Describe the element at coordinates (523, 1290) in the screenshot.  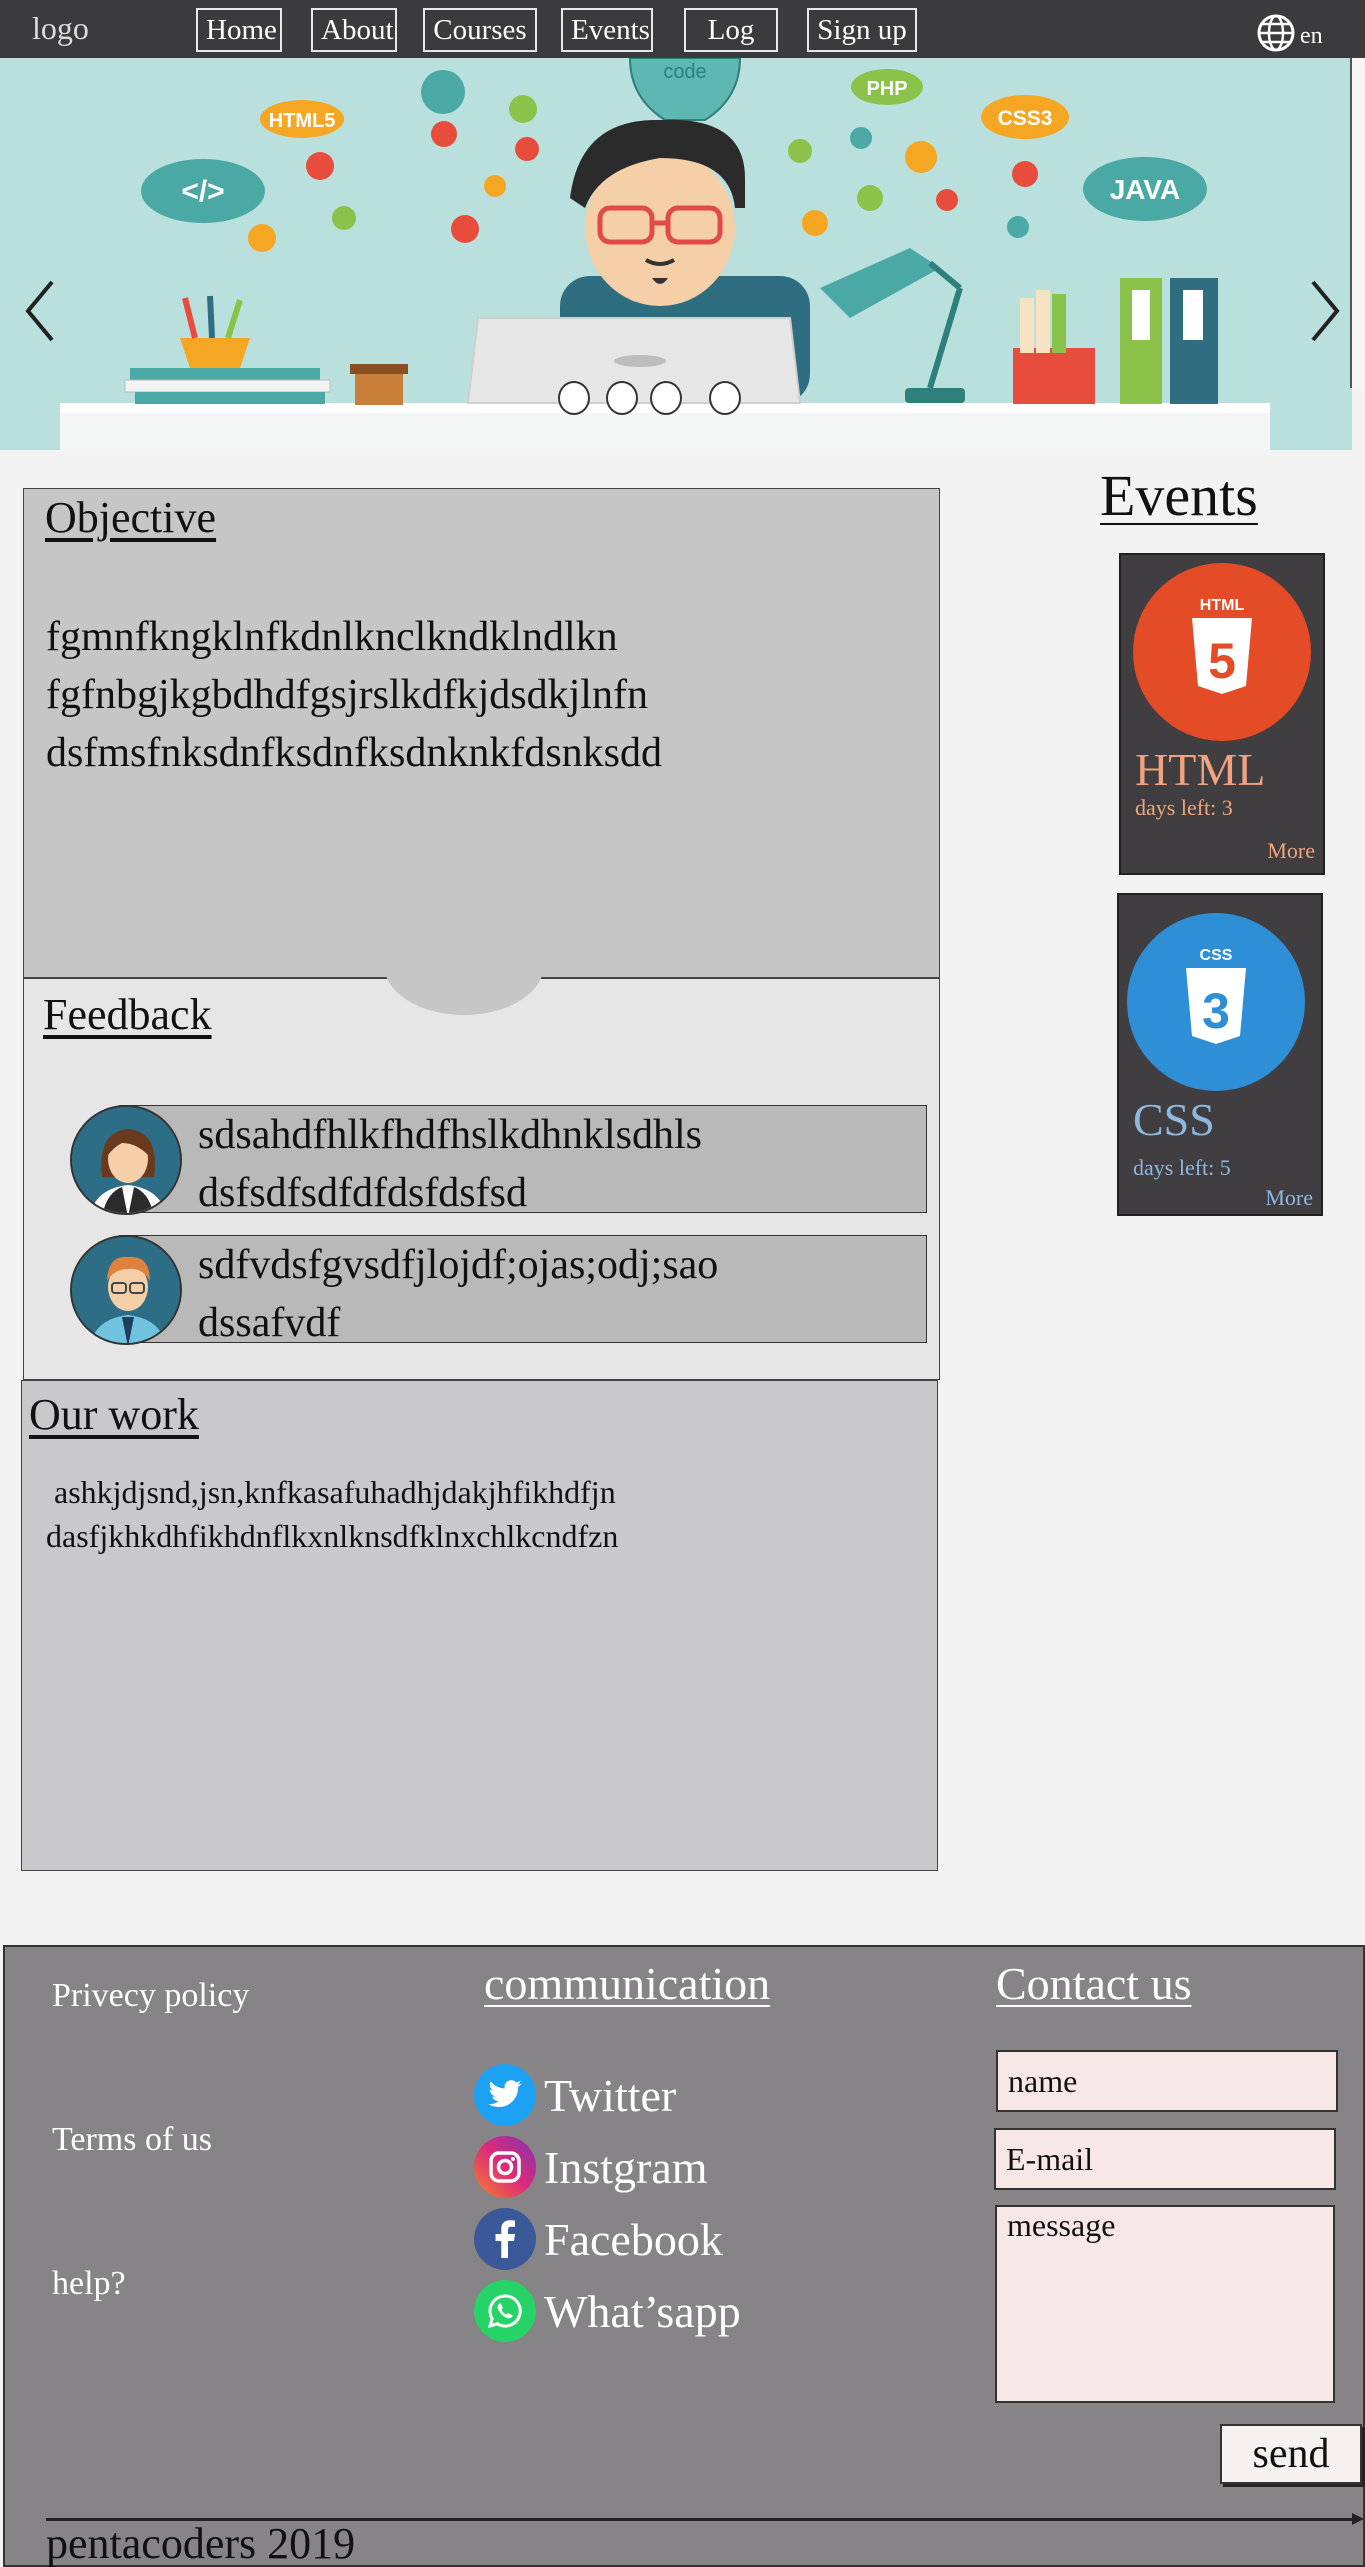
I see `feedback-item: sdfvdsfgvsdfjlojdf;ojas;odj;sao dssafvdf` at that location.